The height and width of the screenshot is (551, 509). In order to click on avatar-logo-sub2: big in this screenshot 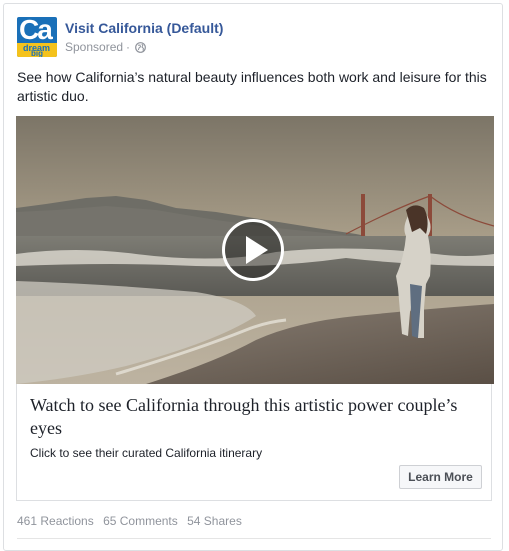, I will do `click(37, 53)`.